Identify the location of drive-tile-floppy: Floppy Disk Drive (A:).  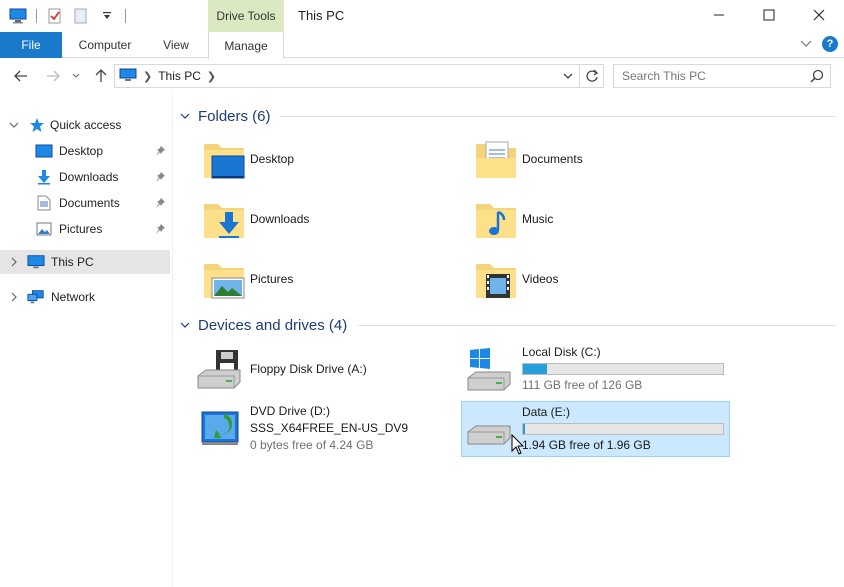
(321, 370).